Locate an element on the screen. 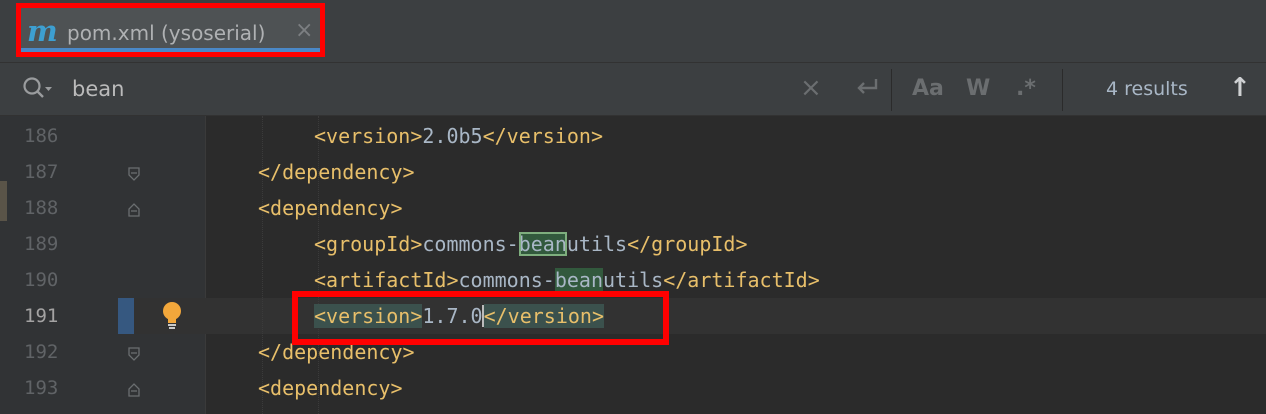 This screenshot has height=414, width=1266. match-case-button: Aa is located at coordinates (928, 89).